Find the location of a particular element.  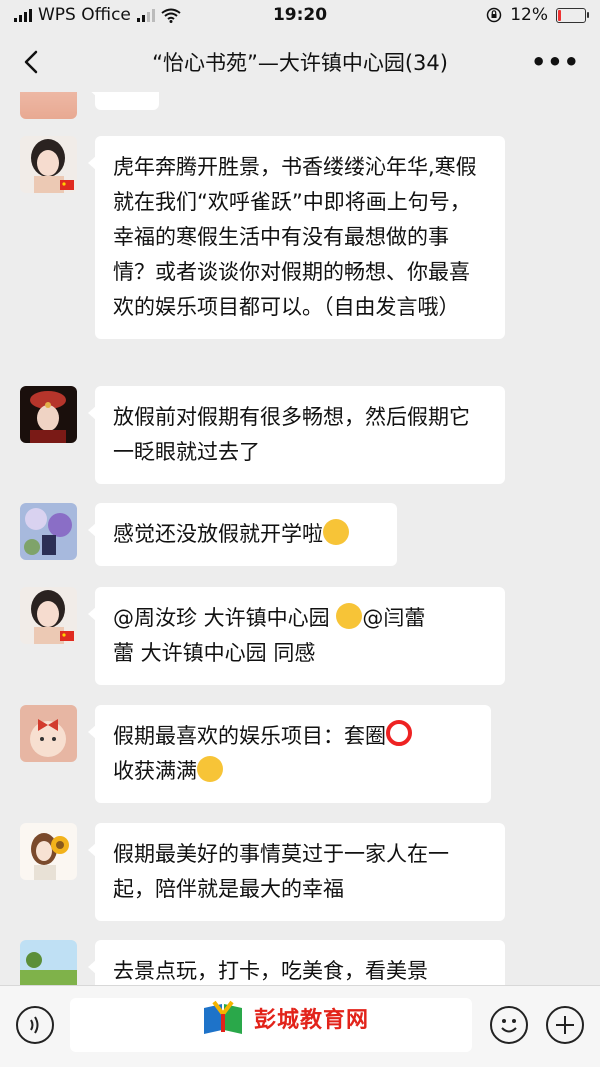

message-bubble: @周汝珍 大许镇中心园 @闫蕾 蕾 大许镇中心园 同感 is located at coordinates (296, 636).